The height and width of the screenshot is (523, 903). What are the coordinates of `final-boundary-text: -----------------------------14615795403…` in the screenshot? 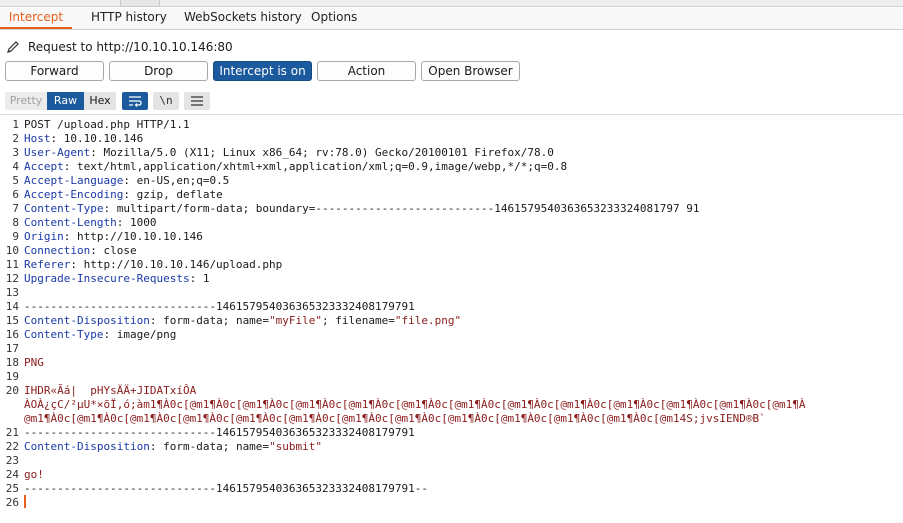 It's located at (226, 488).